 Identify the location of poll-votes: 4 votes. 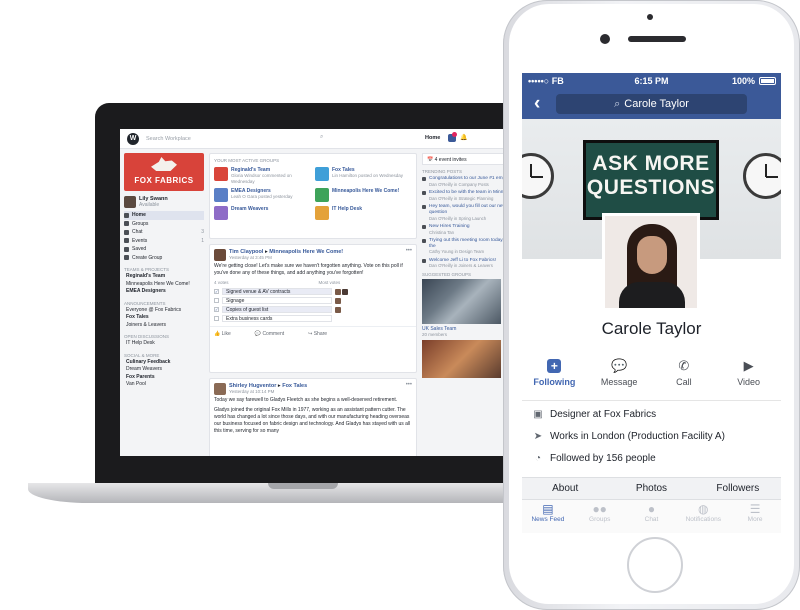
(221, 282).